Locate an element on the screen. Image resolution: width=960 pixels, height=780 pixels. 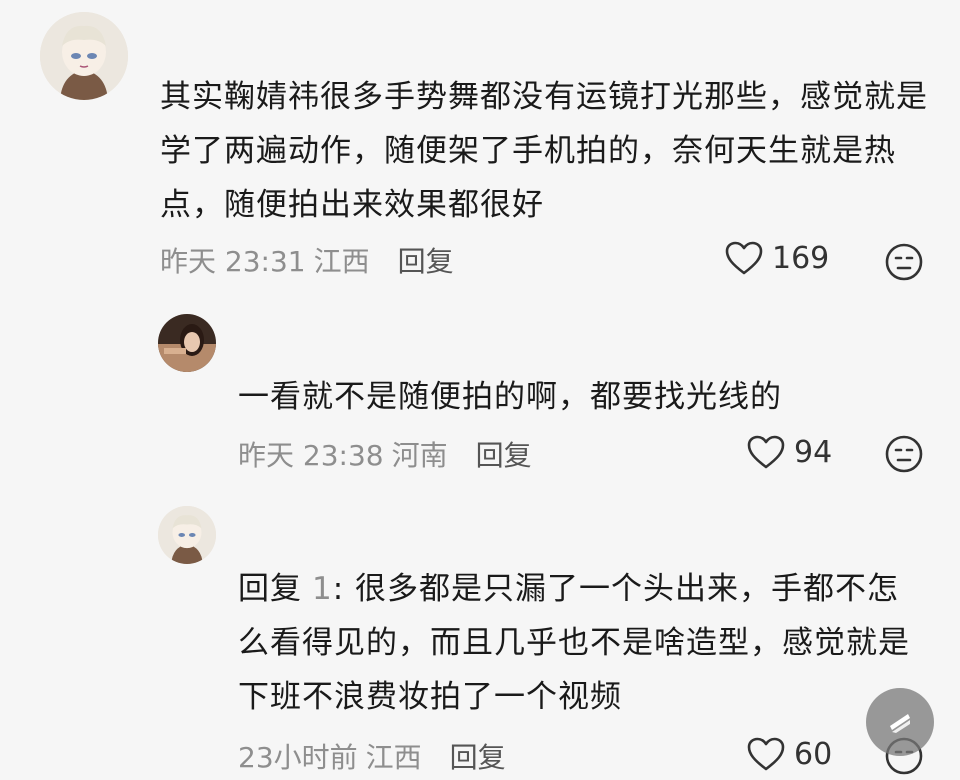
like-count: 169 is located at coordinates (801, 258).